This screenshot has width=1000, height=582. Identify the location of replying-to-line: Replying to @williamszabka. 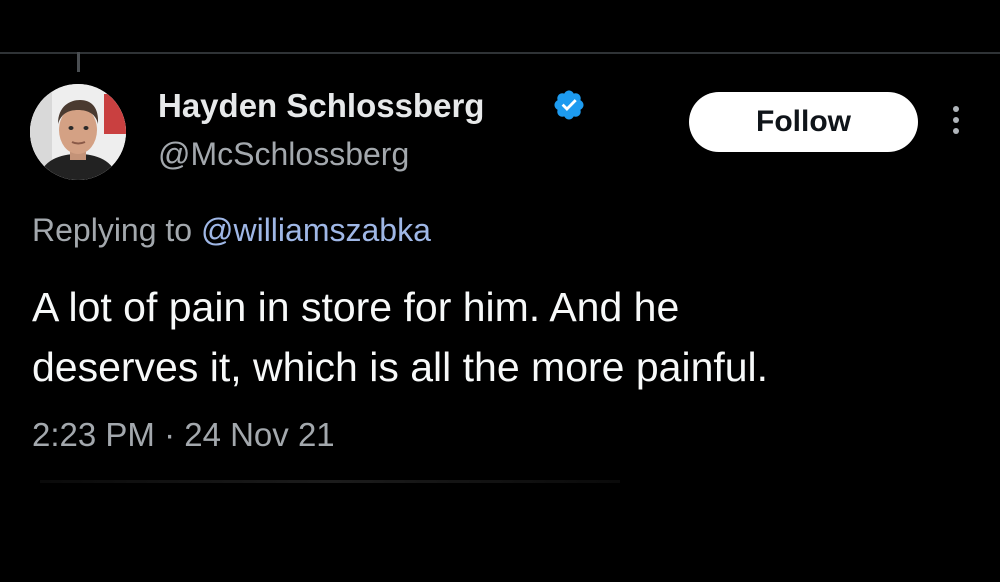
(231, 230).